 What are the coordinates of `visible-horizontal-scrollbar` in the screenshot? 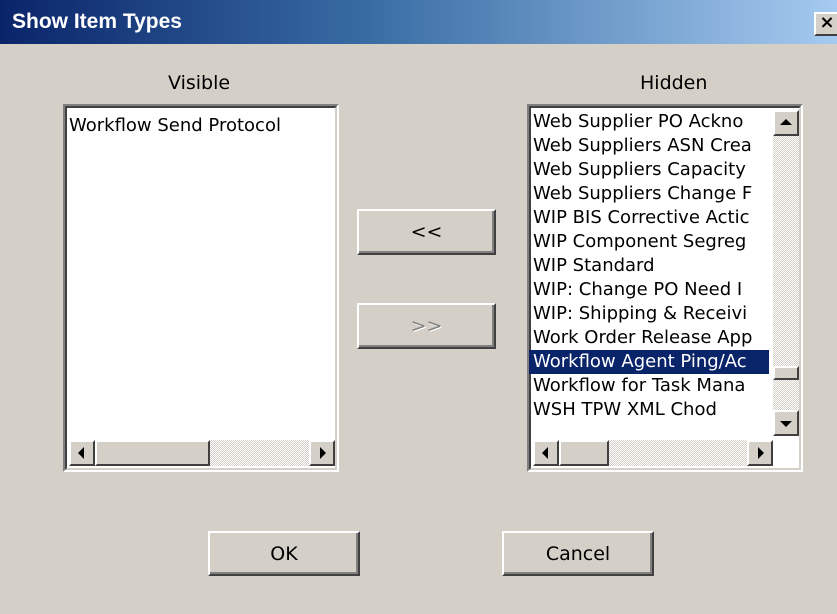 It's located at (202, 453).